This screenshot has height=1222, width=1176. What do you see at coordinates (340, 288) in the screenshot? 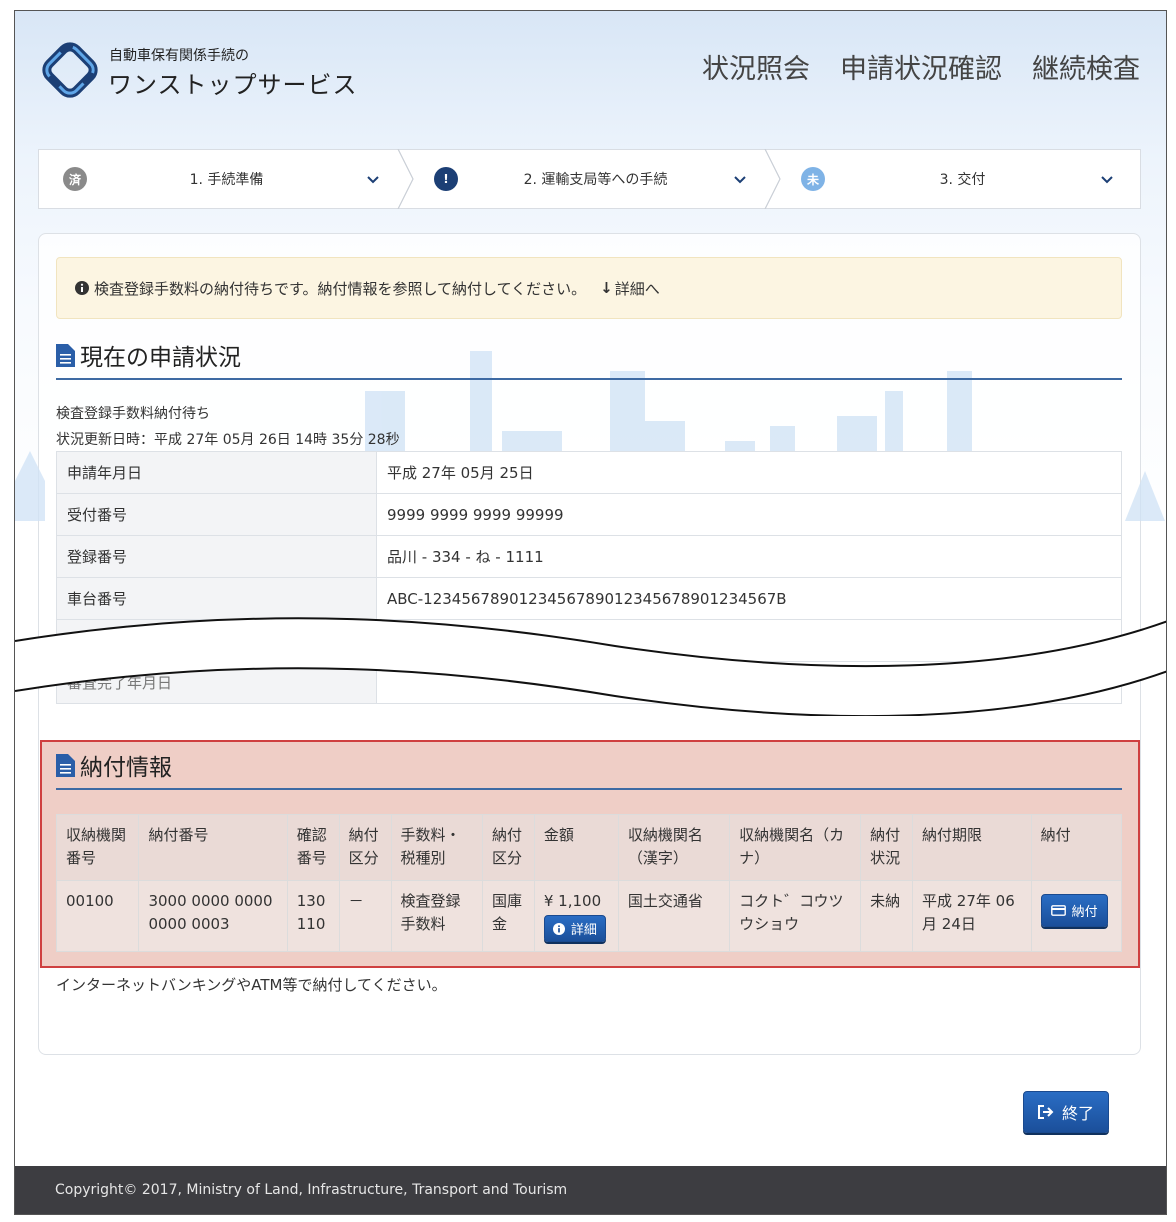
I see `alert-text: 検査登録手数料の納付待ちです。納付情報を参照して納付してください。` at bounding box center [340, 288].